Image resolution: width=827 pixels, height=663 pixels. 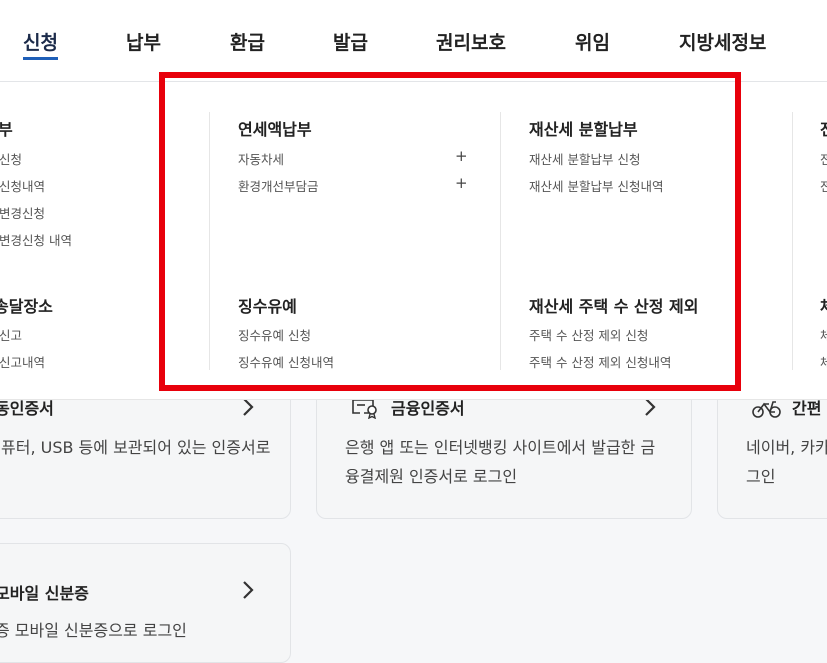 I want to click on menu-group-title: 전, so click(x=823, y=128).